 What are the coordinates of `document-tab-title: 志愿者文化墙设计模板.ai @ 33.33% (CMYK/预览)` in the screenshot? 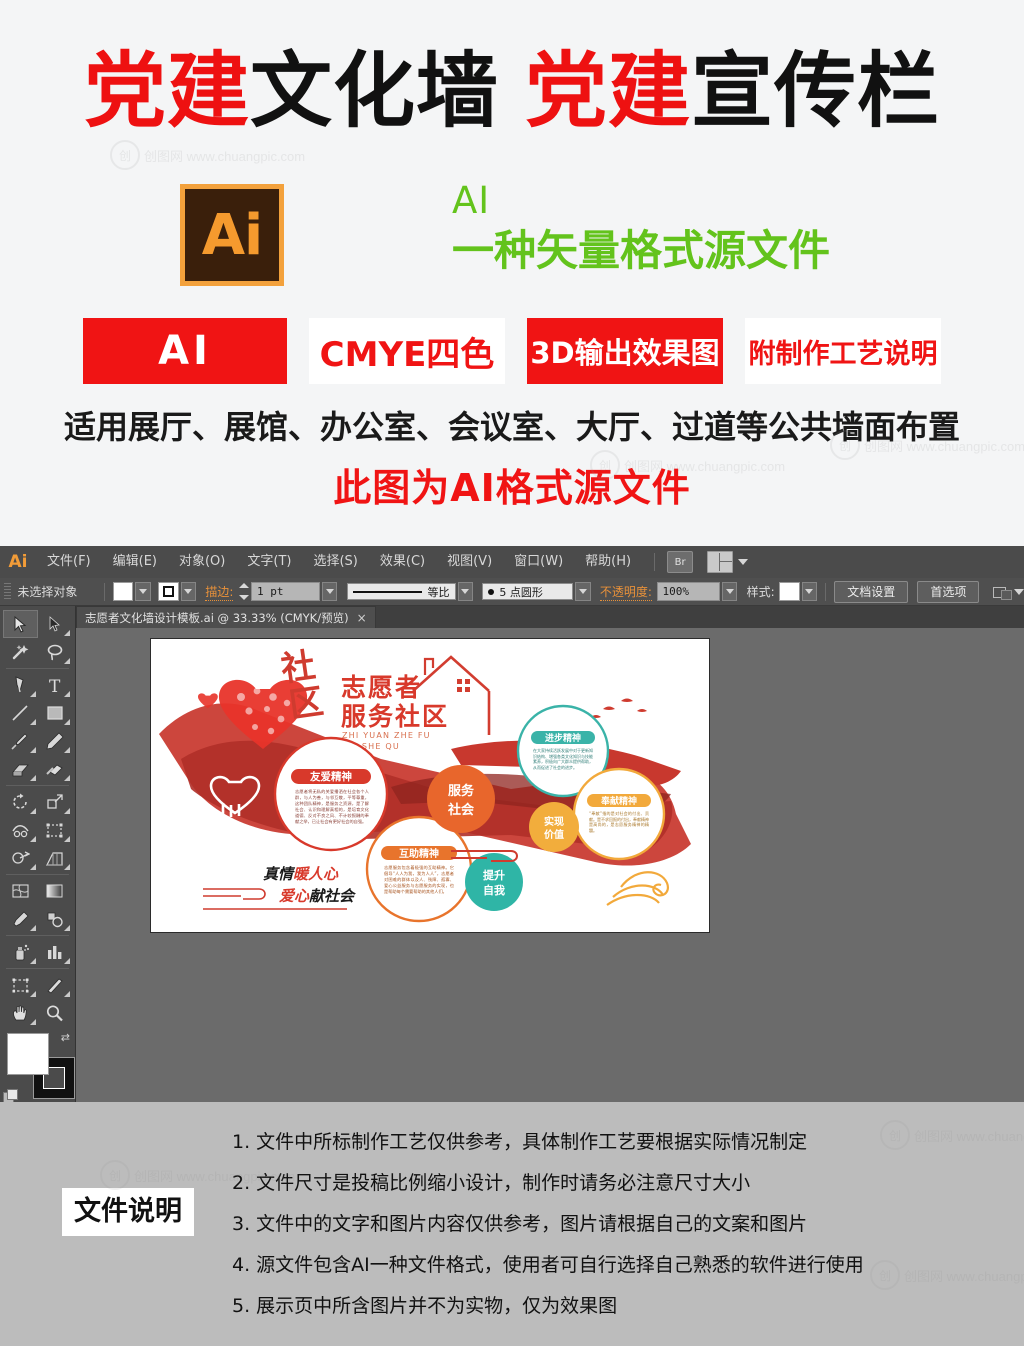 It's located at (217, 617).